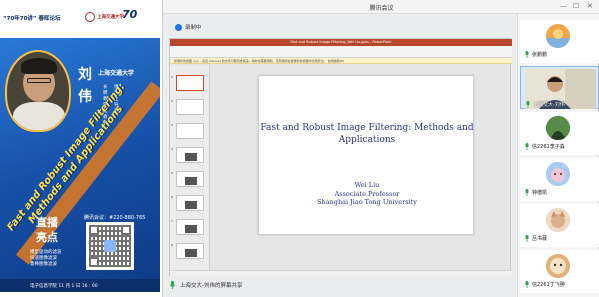 This screenshot has width=599, height=297. Describe the element at coordinates (39, 66) in the screenshot. I see `speaker-hair` at that location.